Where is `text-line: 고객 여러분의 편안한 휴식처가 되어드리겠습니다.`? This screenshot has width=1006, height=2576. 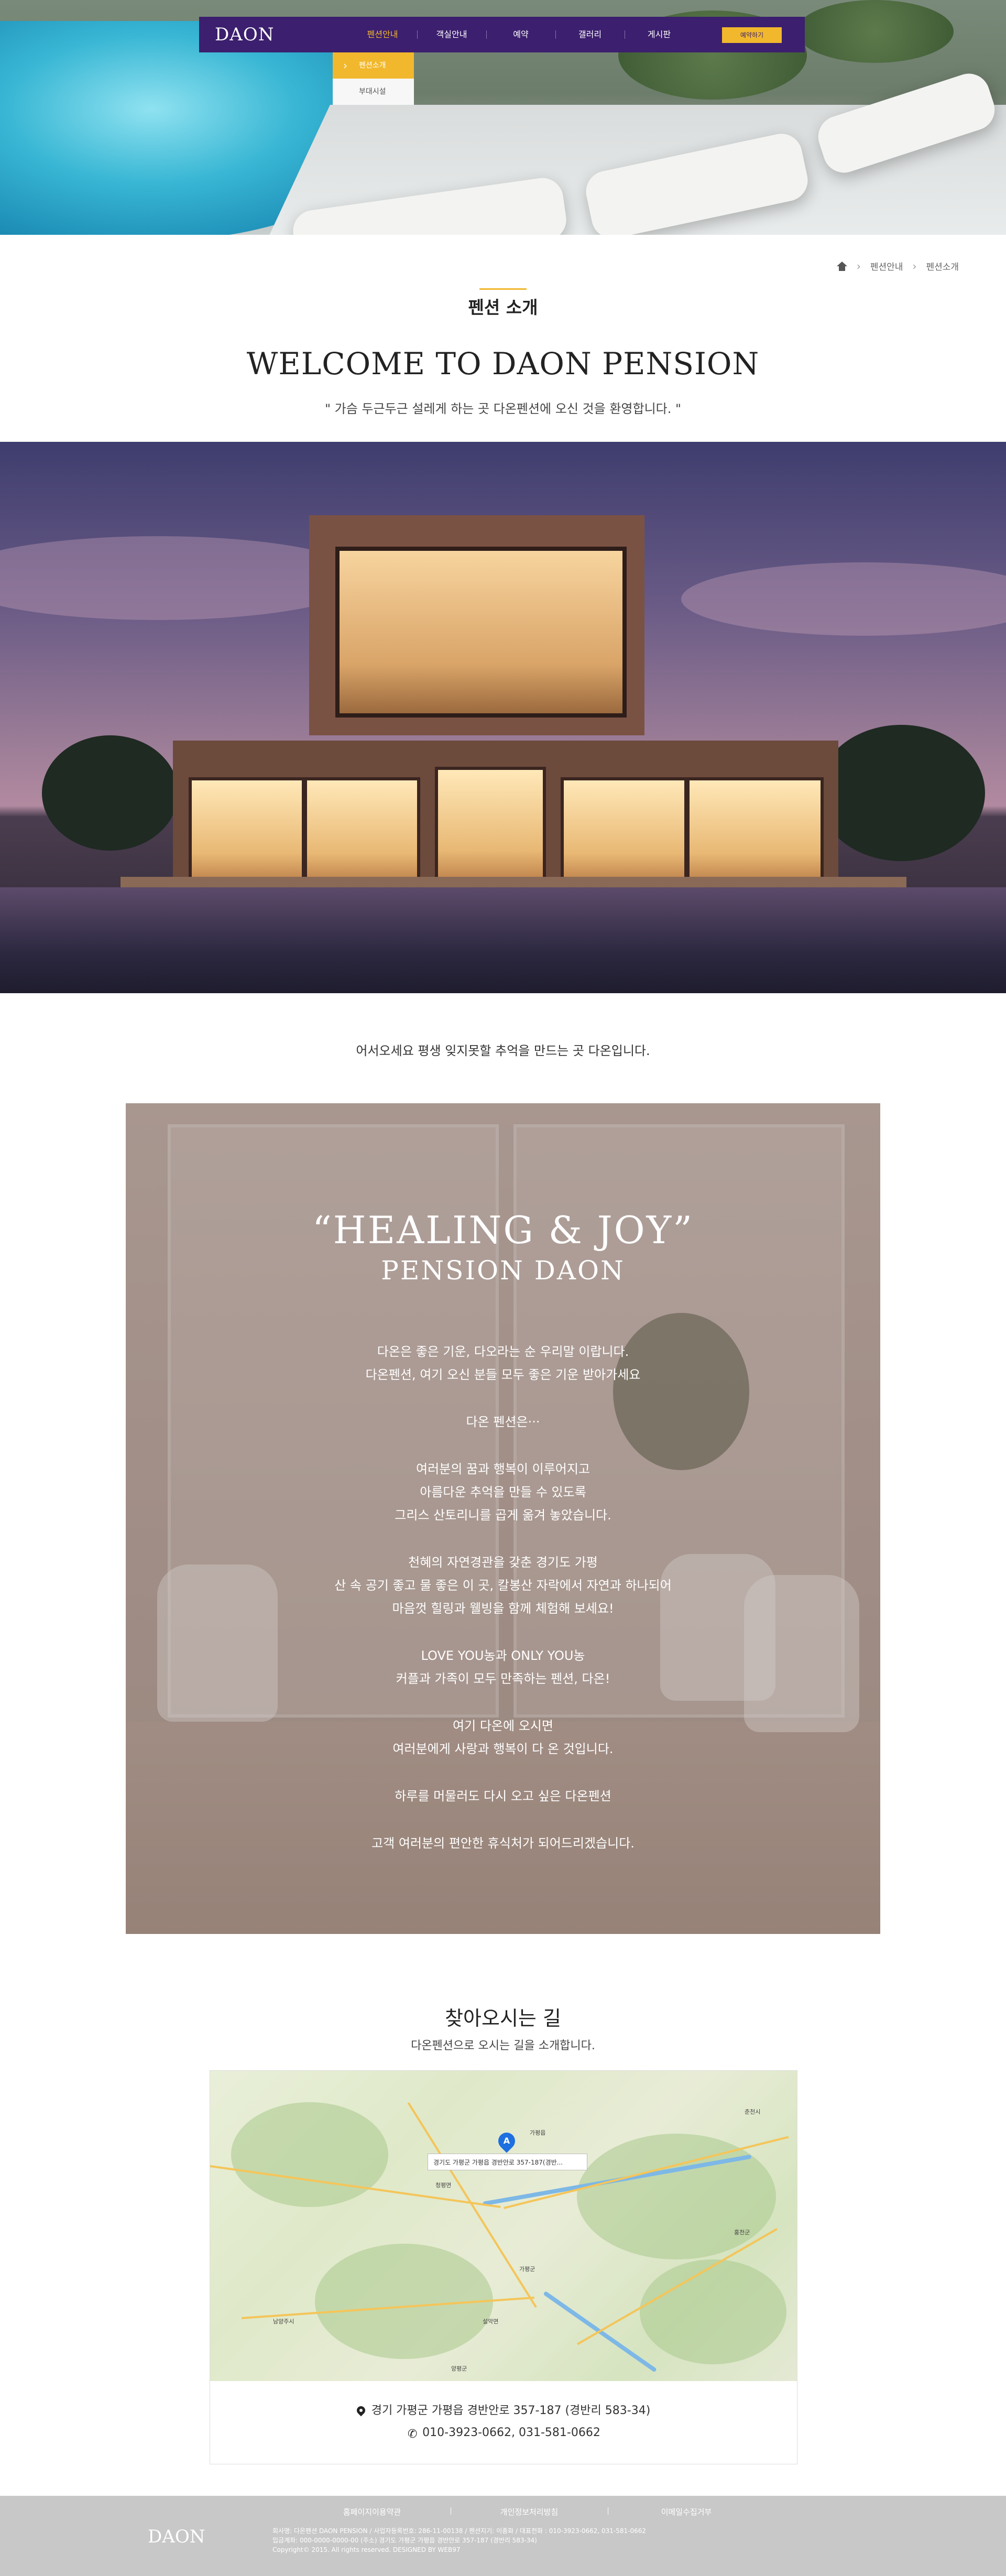
text-line: 고객 여러분의 편안한 휴식처가 되어드리겠습니다. is located at coordinates (503, 1843).